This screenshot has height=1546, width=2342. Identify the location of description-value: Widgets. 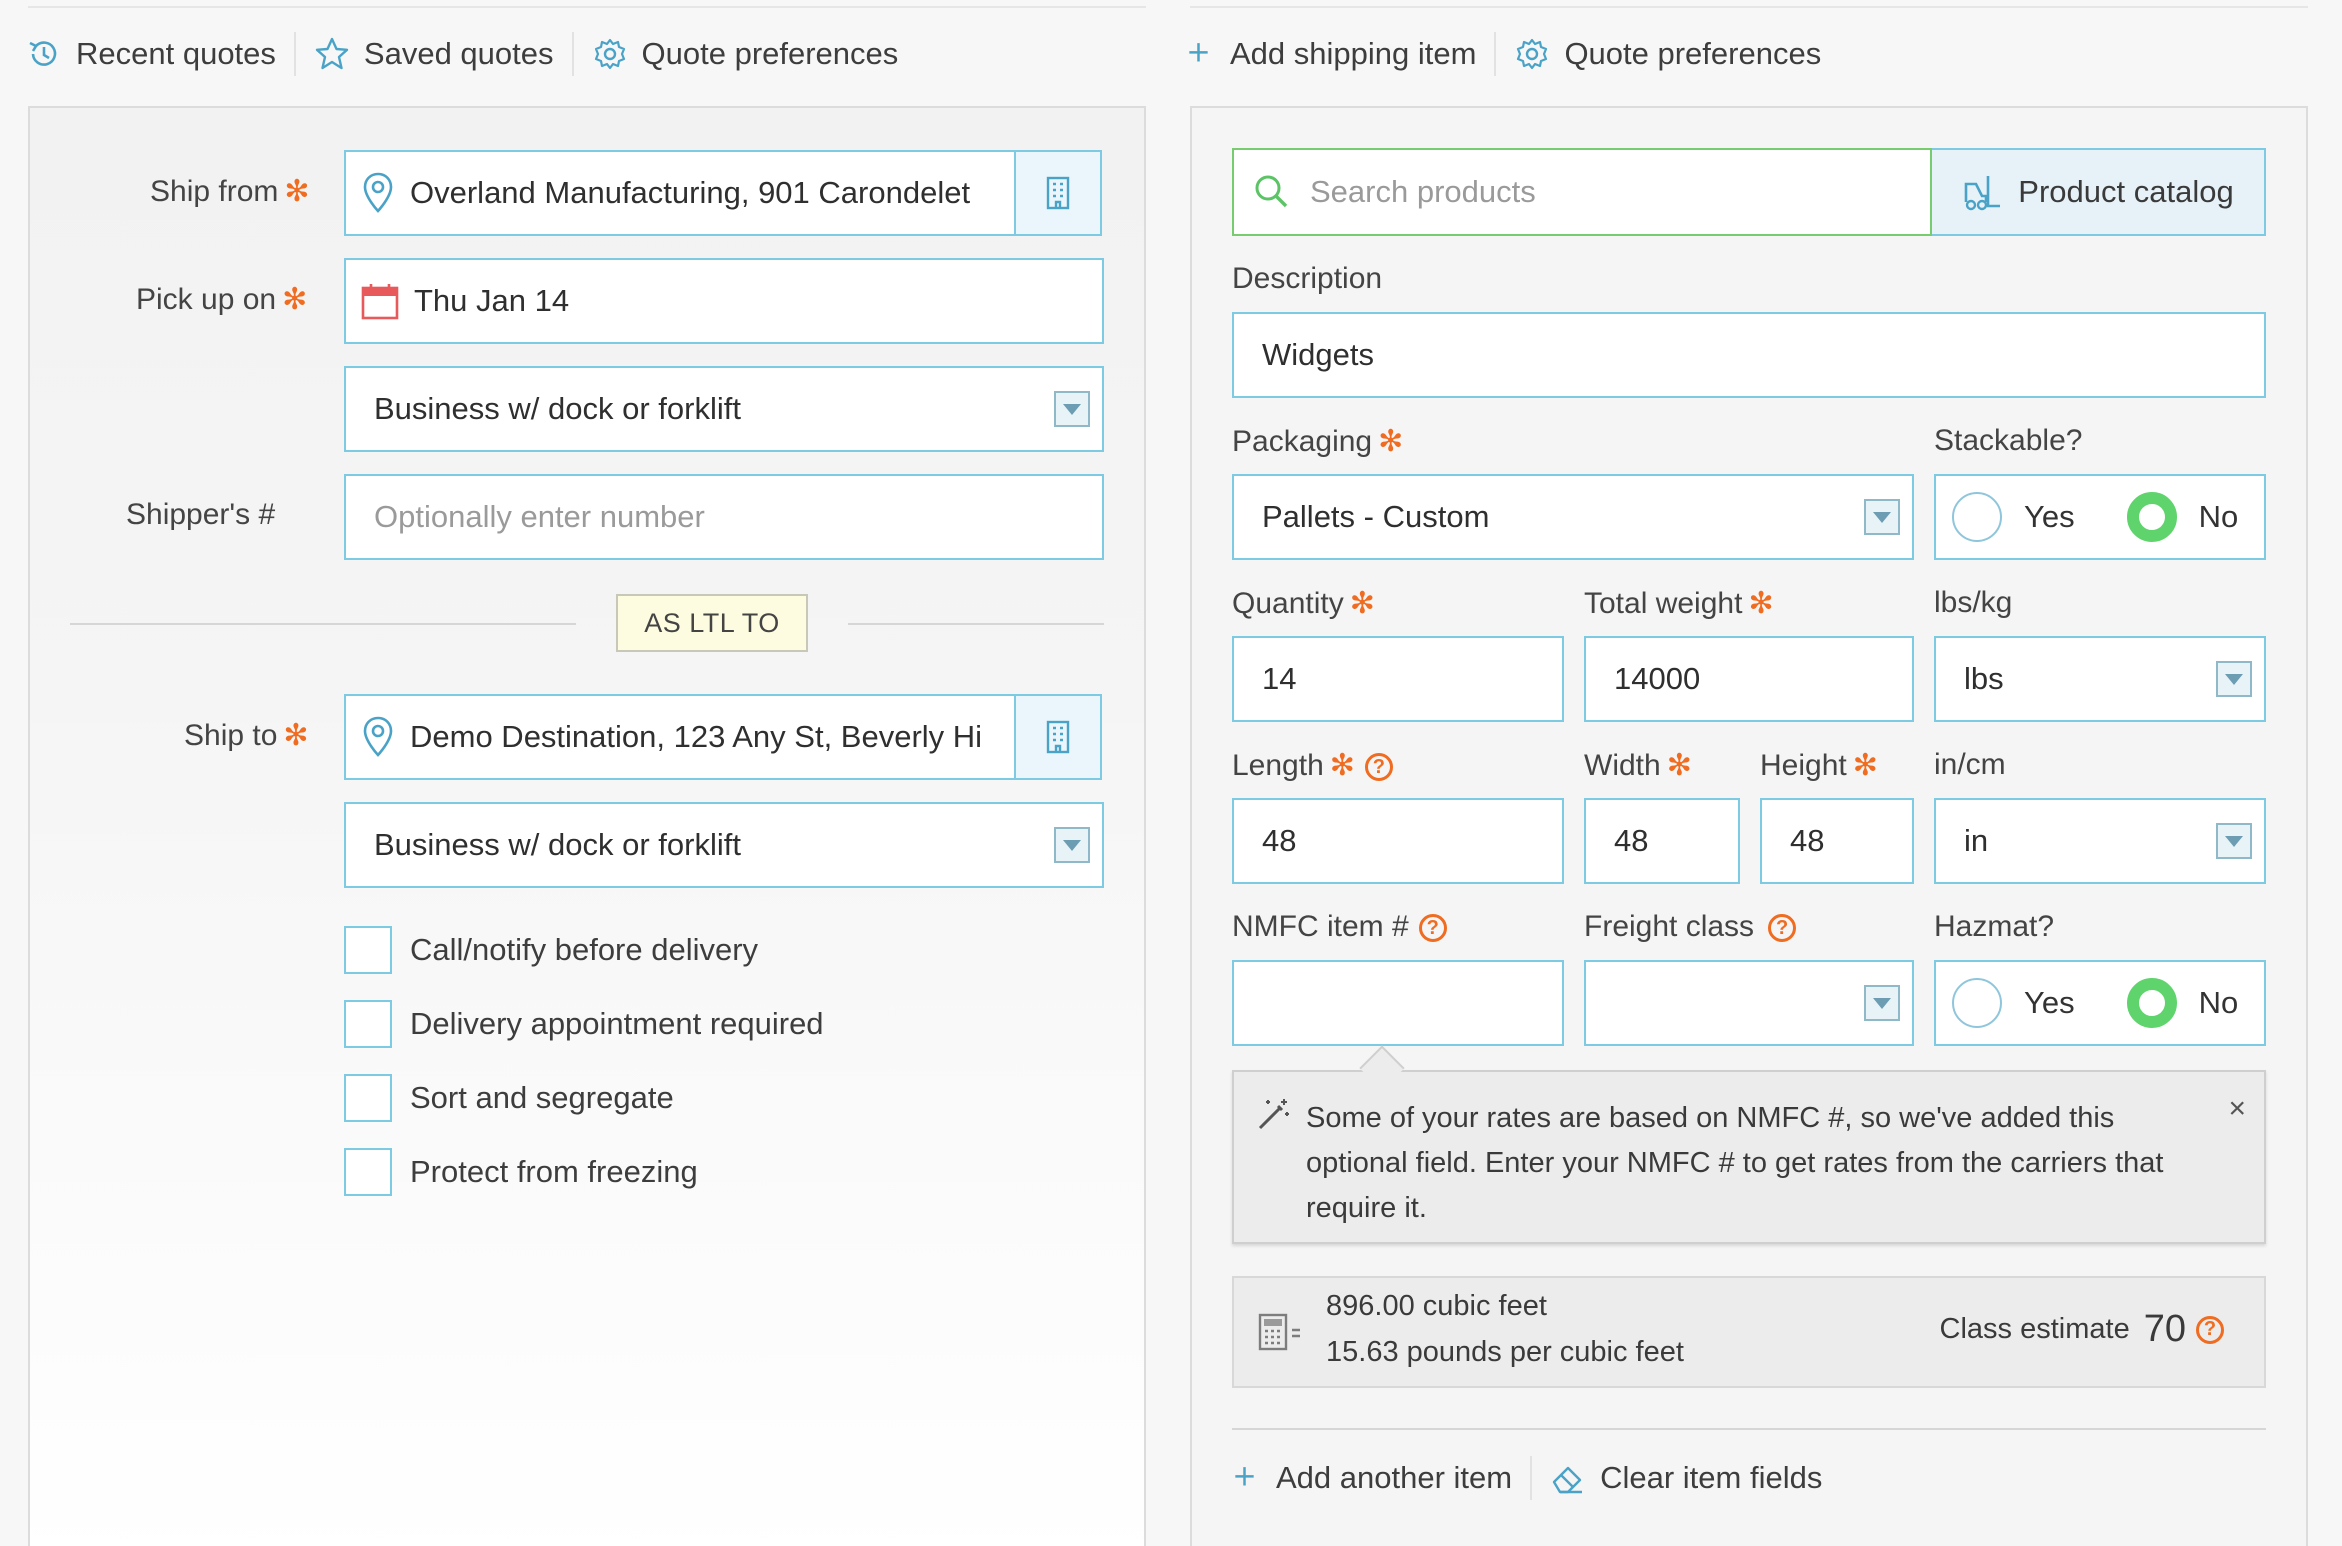
(1318, 354).